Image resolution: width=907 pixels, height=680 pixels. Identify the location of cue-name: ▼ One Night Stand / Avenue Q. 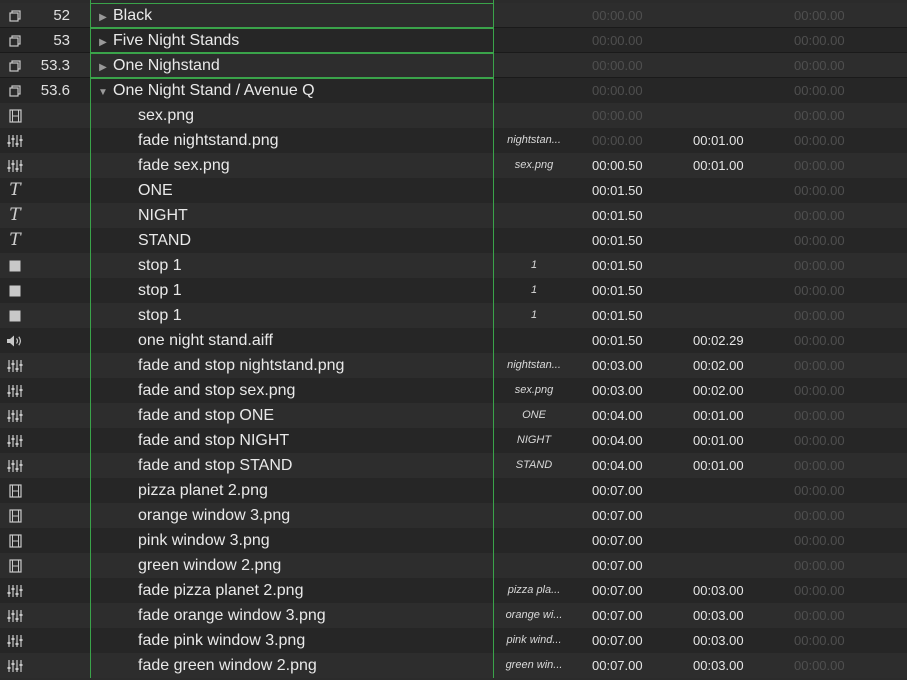
(292, 90).